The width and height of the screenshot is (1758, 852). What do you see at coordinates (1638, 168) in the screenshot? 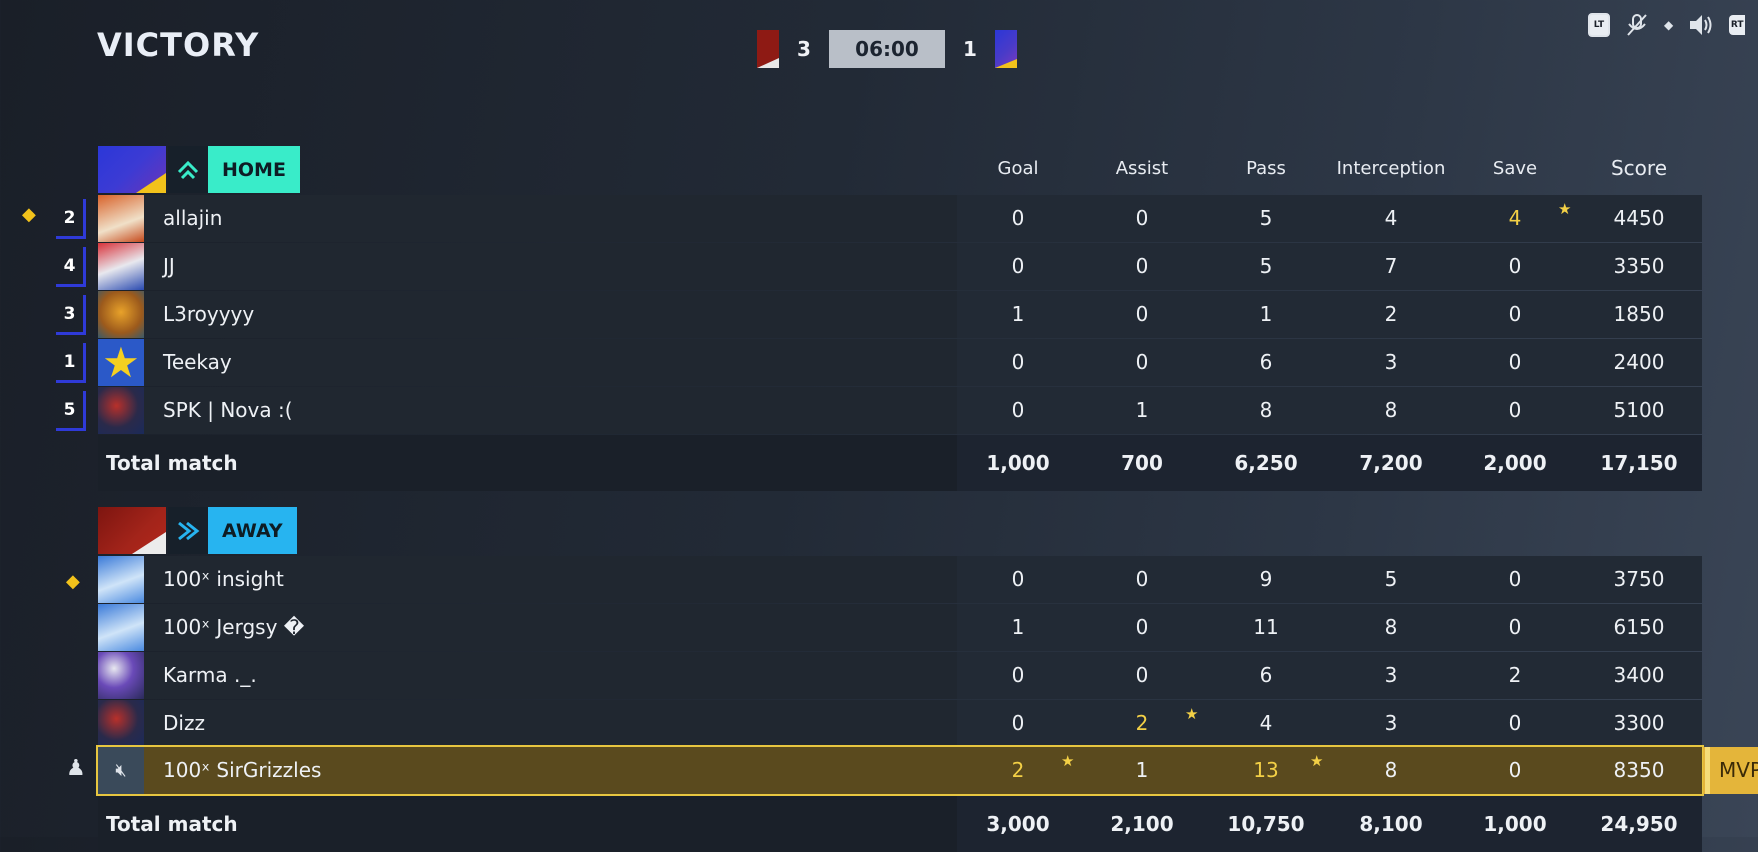
I see `col-score: Score` at bounding box center [1638, 168].